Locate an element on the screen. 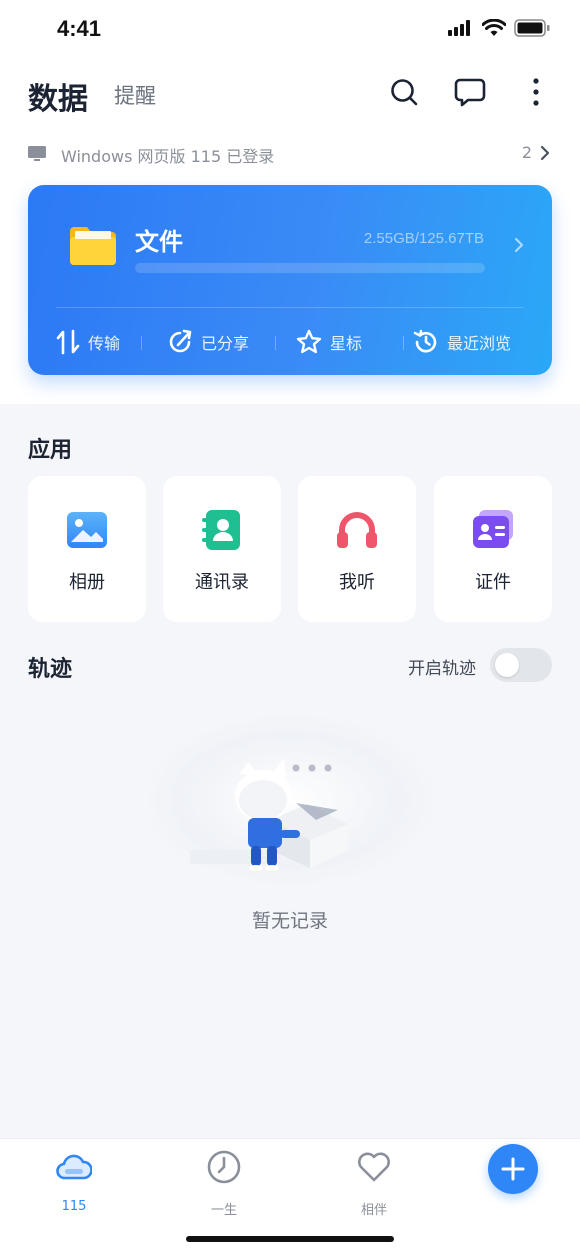 The image size is (580, 1255). app-album: 相册 is located at coordinates (87, 549).